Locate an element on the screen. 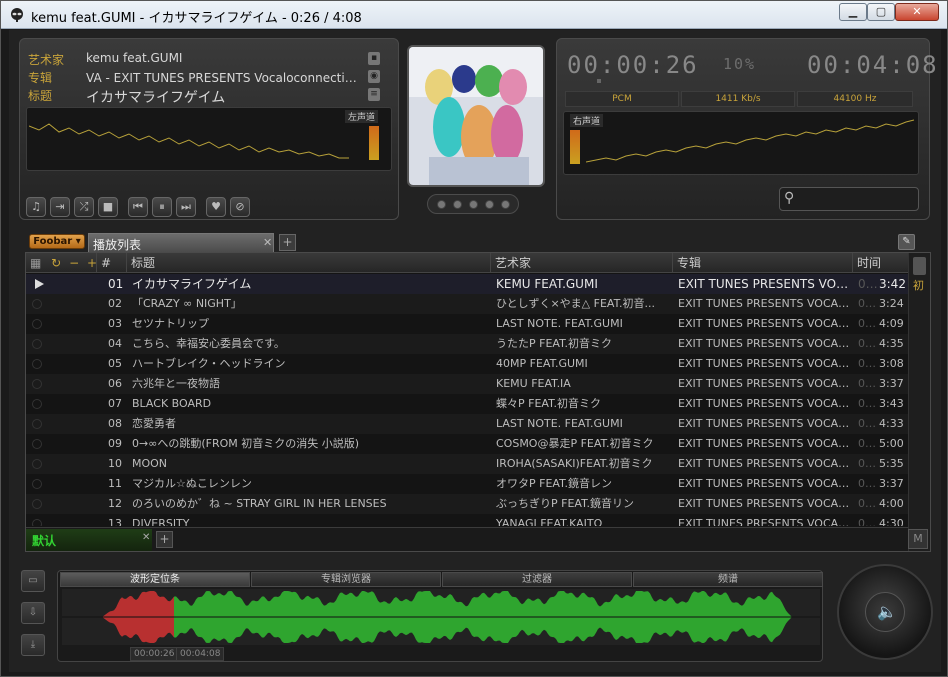 The width and height of the screenshot is (948, 677). volume-knob-center: 🔈 is located at coordinates (885, 612).